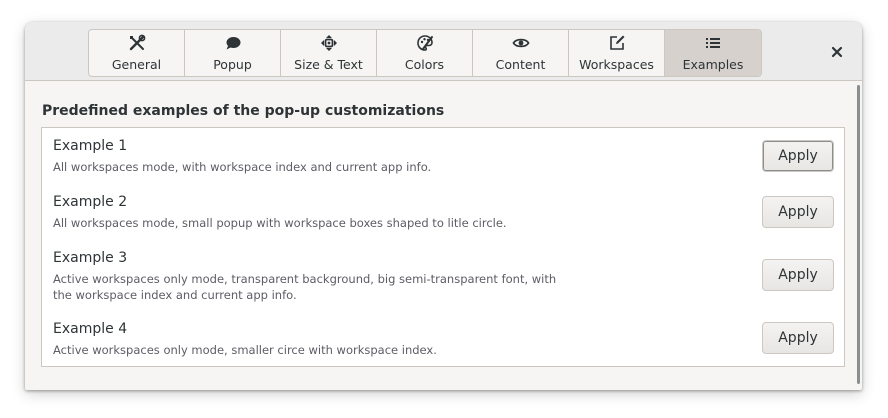 The image size is (888, 418). What do you see at coordinates (713, 53) in the screenshot?
I see `tab-examples: Examples` at bounding box center [713, 53].